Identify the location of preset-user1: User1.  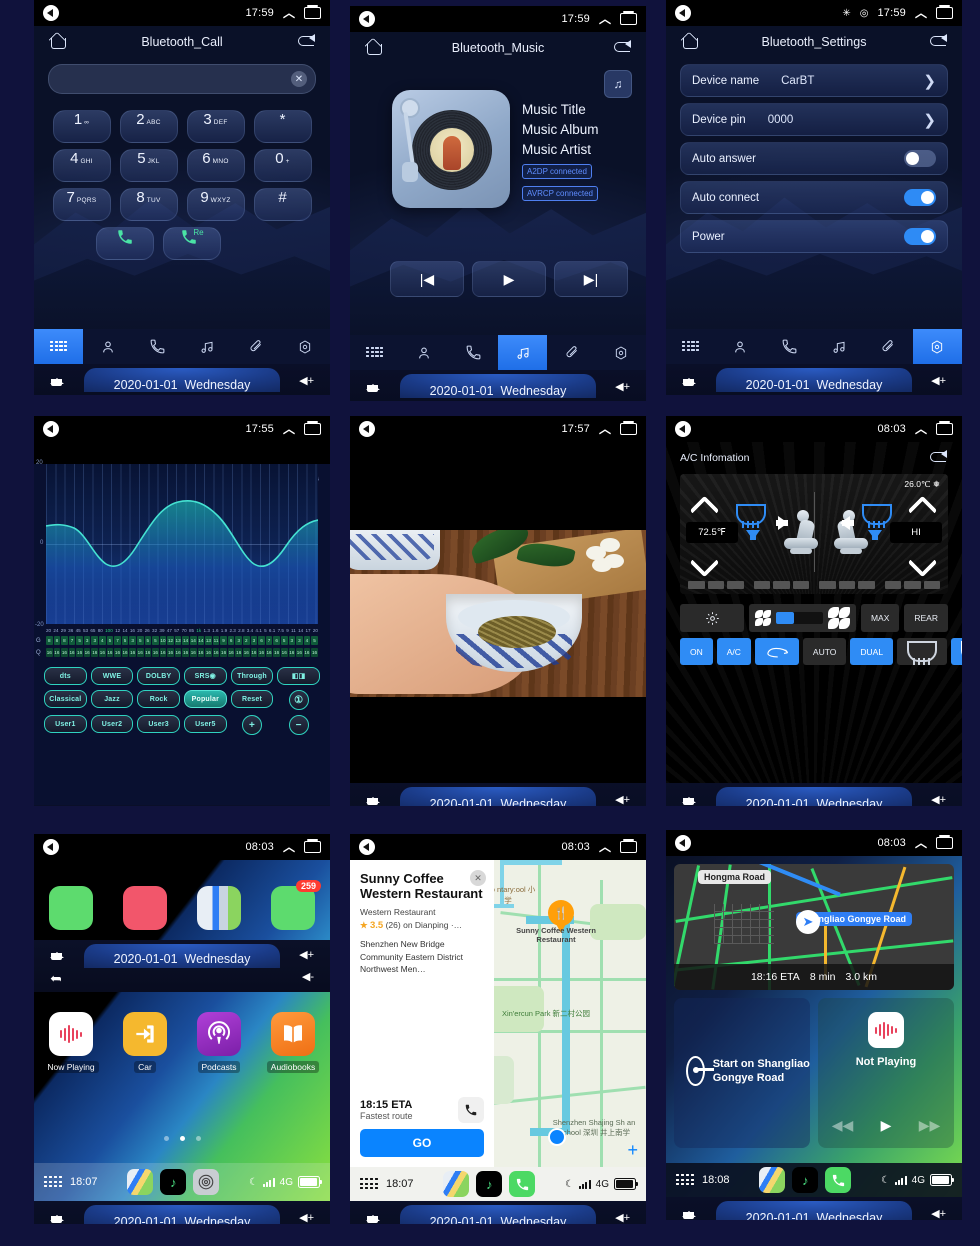
(65, 724).